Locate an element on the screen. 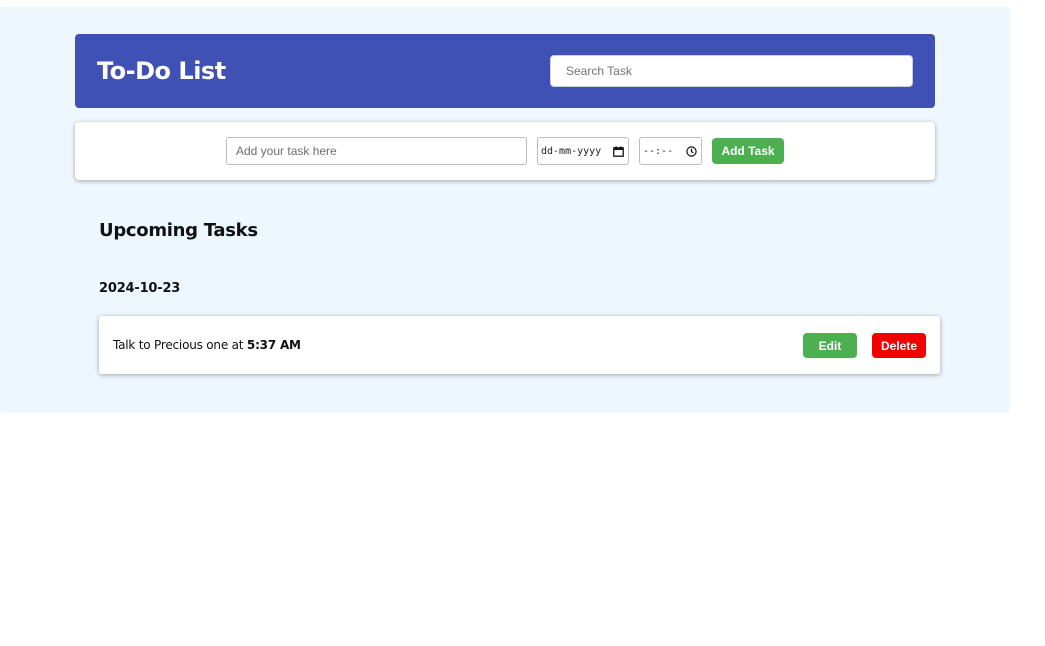 The image size is (1045, 646). search-input is located at coordinates (731, 71).